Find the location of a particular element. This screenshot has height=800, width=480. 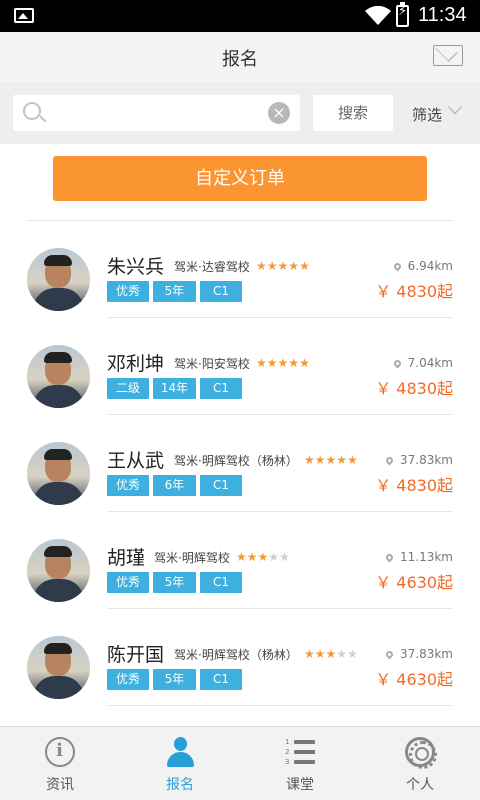

instructor-name: 王从武 is located at coordinates (136, 461).